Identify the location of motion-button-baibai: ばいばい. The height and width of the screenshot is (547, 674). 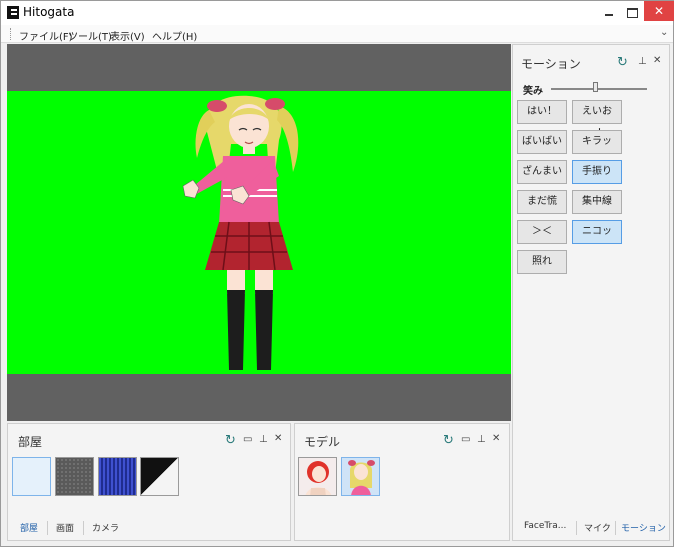
(542, 142).